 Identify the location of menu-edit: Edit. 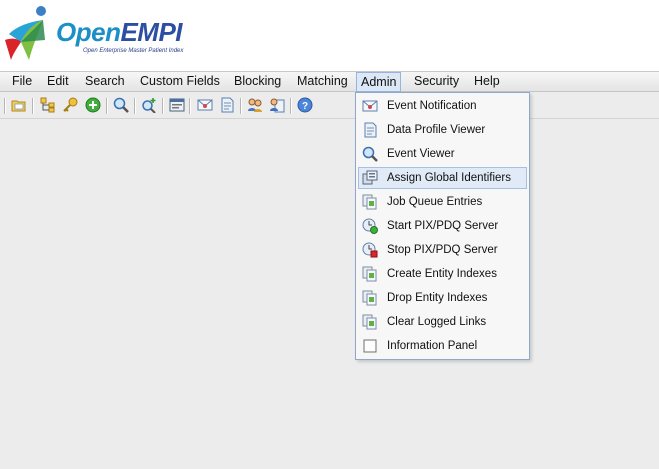
(58, 81).